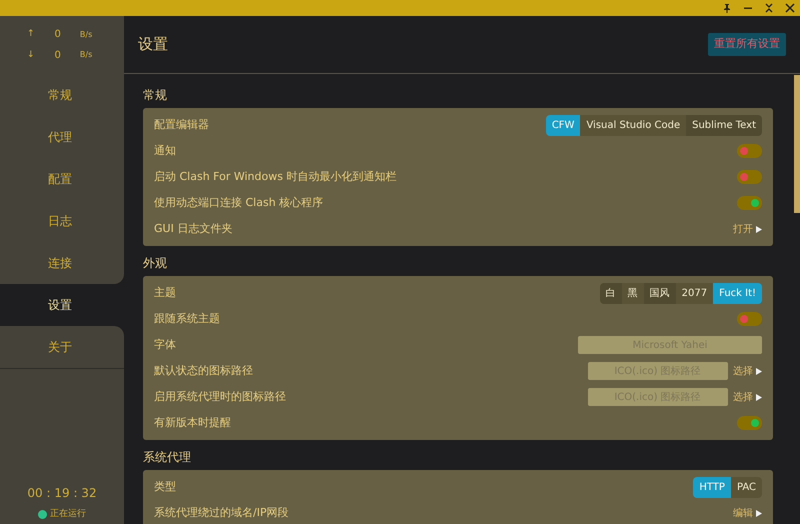  I want to click on setting-label: 主题, so click(165, 292).